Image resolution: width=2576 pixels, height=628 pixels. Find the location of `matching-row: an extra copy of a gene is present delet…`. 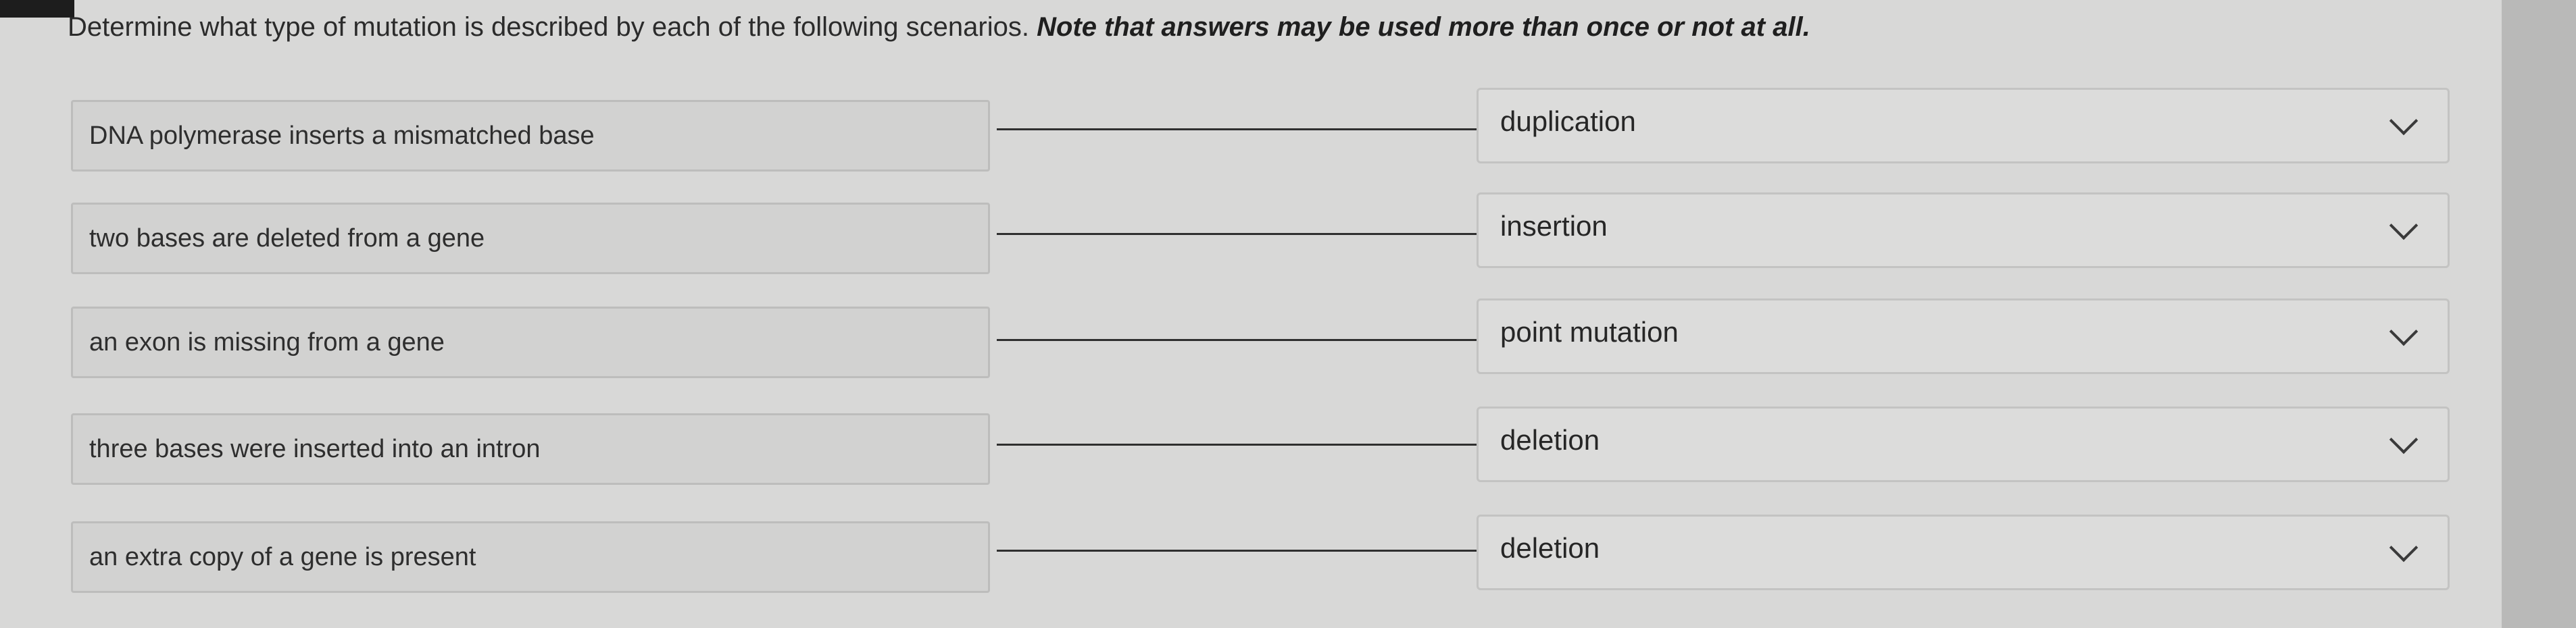

matching-row: an extra copy of a gene is present delet… is located at coordinates (1251, 555).